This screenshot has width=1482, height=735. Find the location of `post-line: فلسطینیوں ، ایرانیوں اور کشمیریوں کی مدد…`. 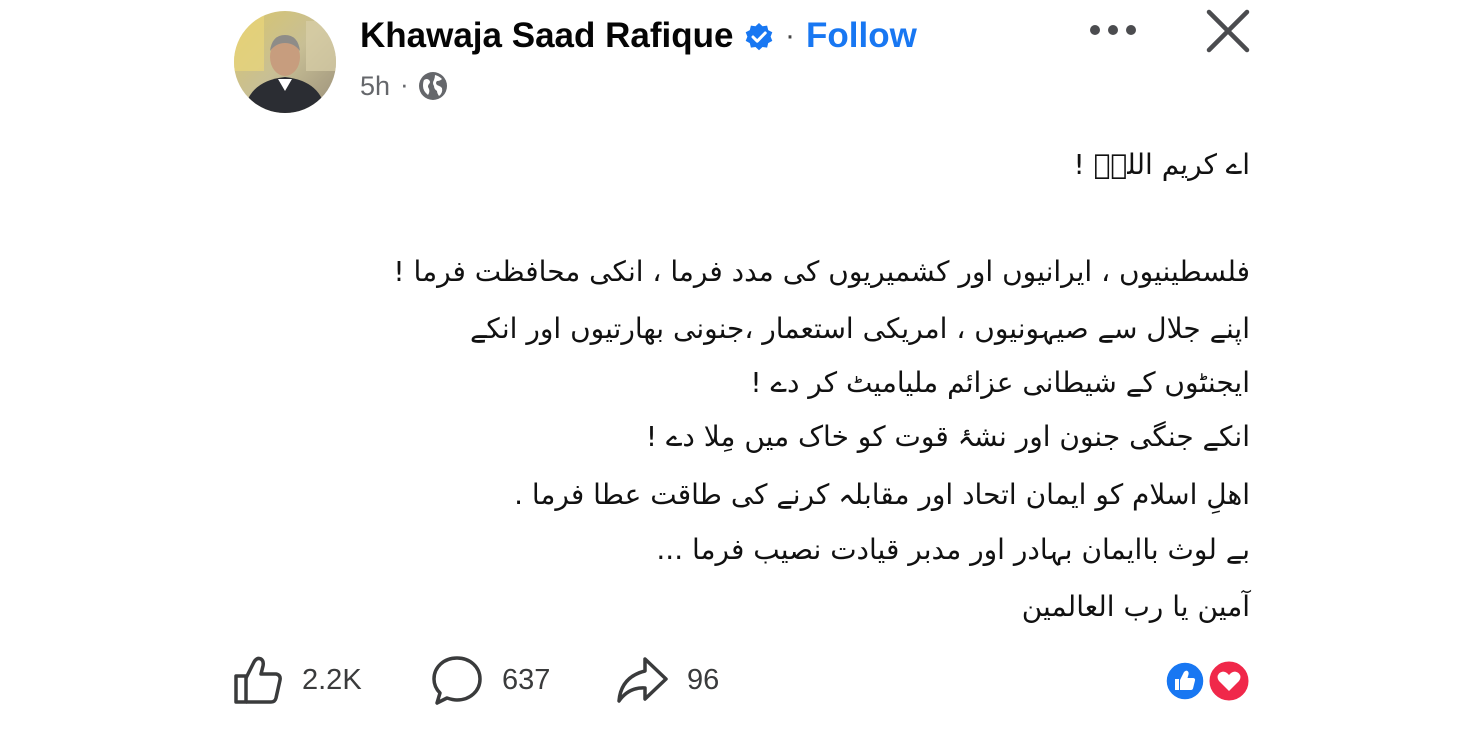

post-line: فلسطینیوں ، ایرانیوں اور کشمیریوں کی مدد… is located at coordinates (821, 271).